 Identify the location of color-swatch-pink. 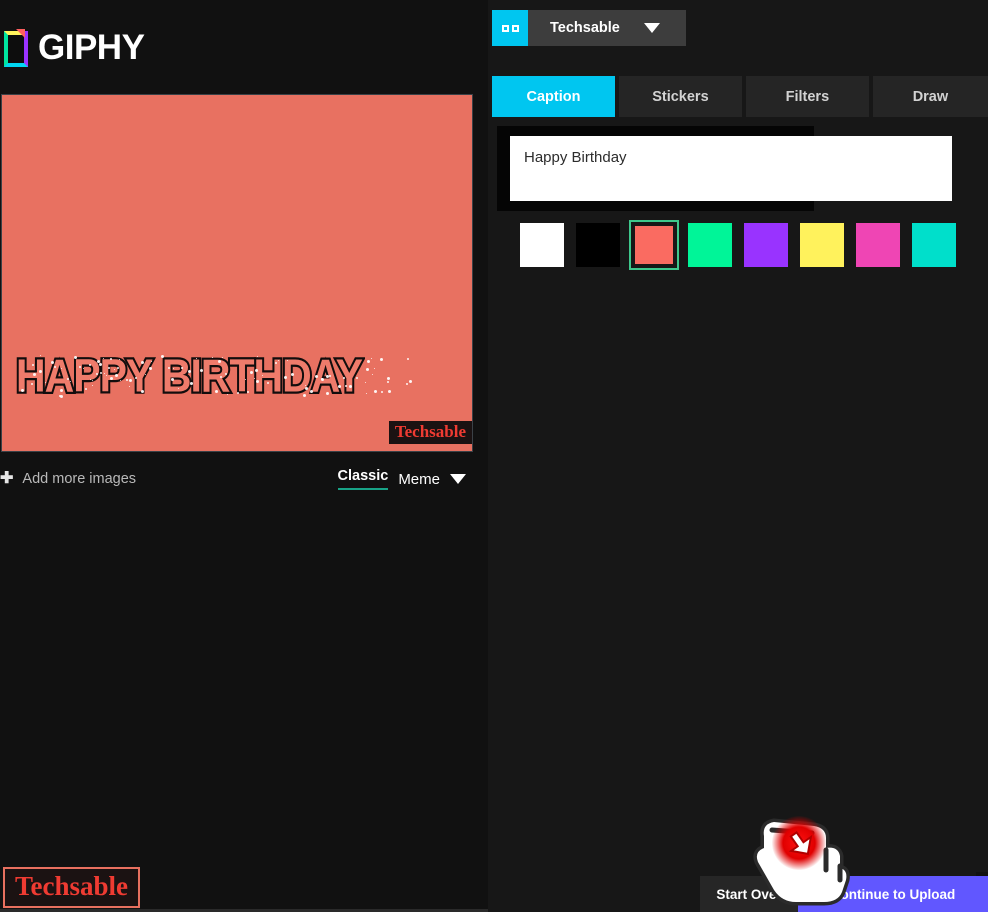
(878, 245).